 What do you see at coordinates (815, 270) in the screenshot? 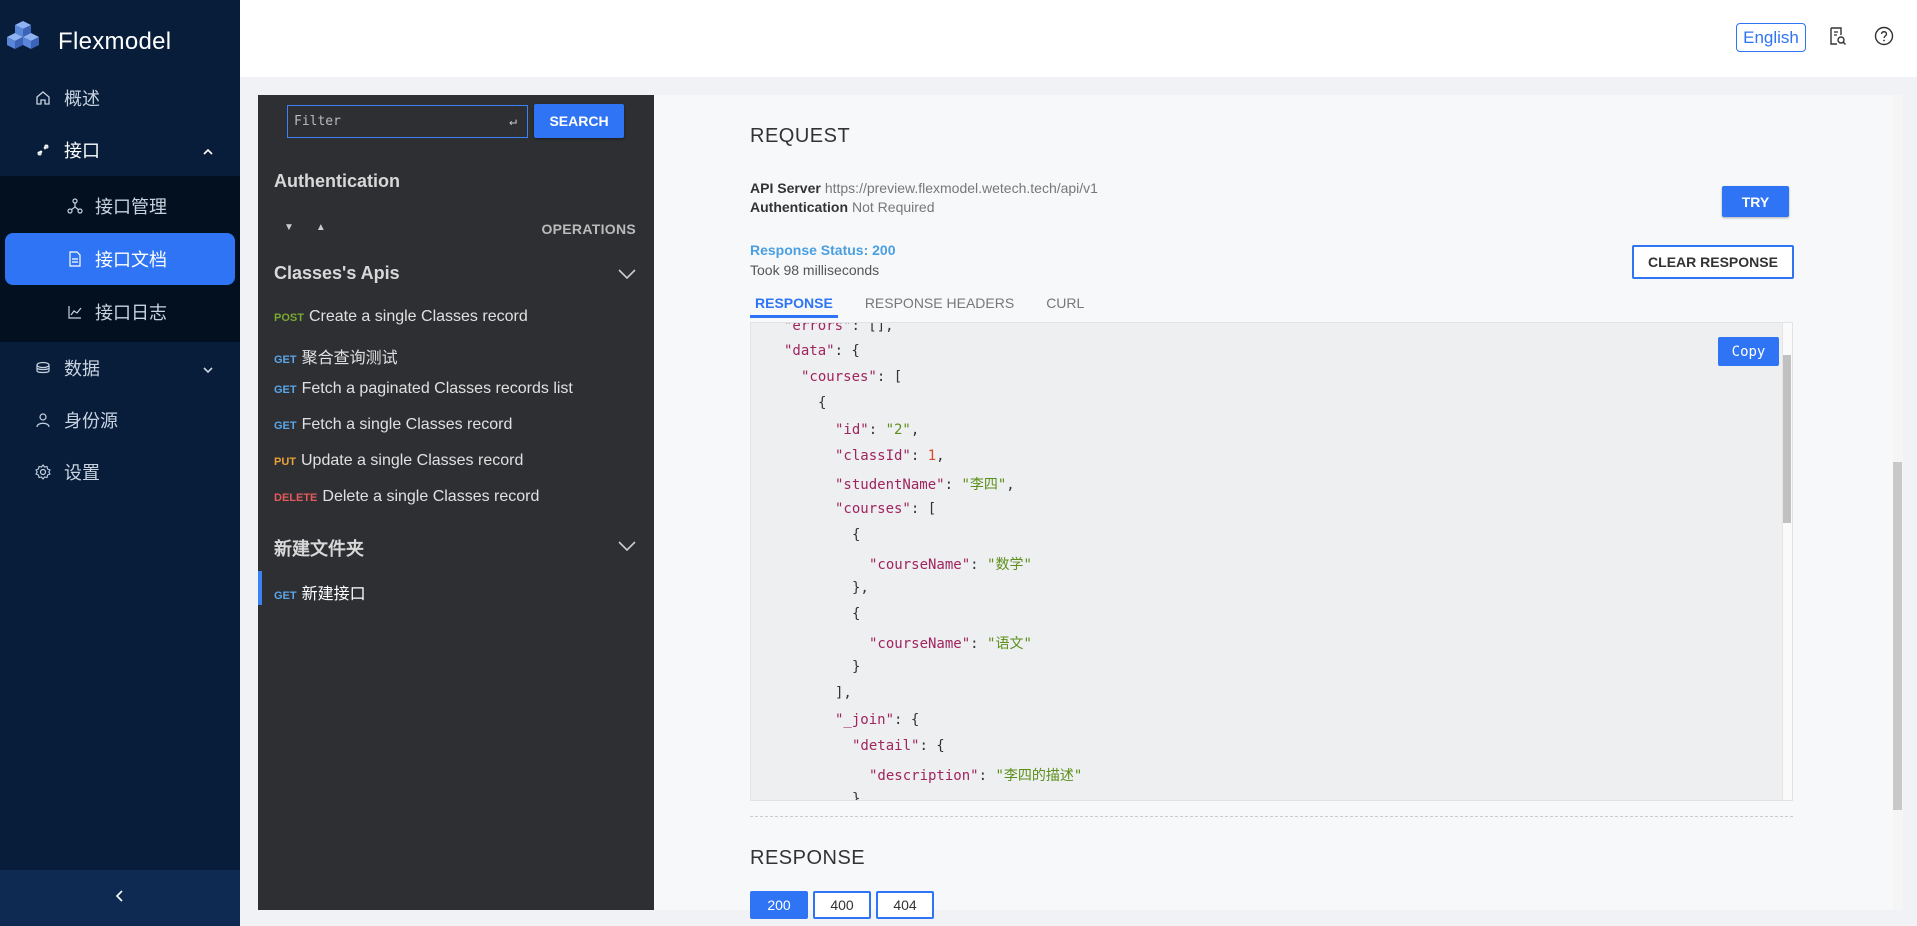
I see `response-time: Took 98 milliseconds` at bounding box center [815, 270].